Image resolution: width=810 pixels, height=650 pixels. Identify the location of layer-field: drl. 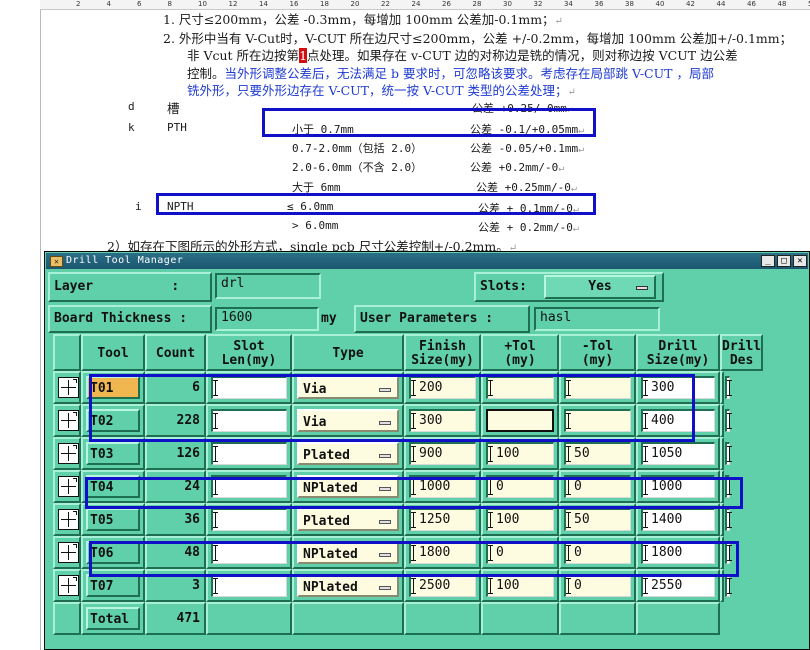
(268, 286).